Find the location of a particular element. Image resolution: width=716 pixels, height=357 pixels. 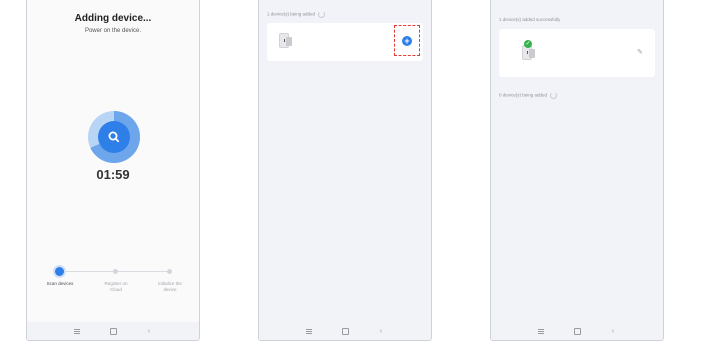

scan-button is located at coordinates (114, 137).